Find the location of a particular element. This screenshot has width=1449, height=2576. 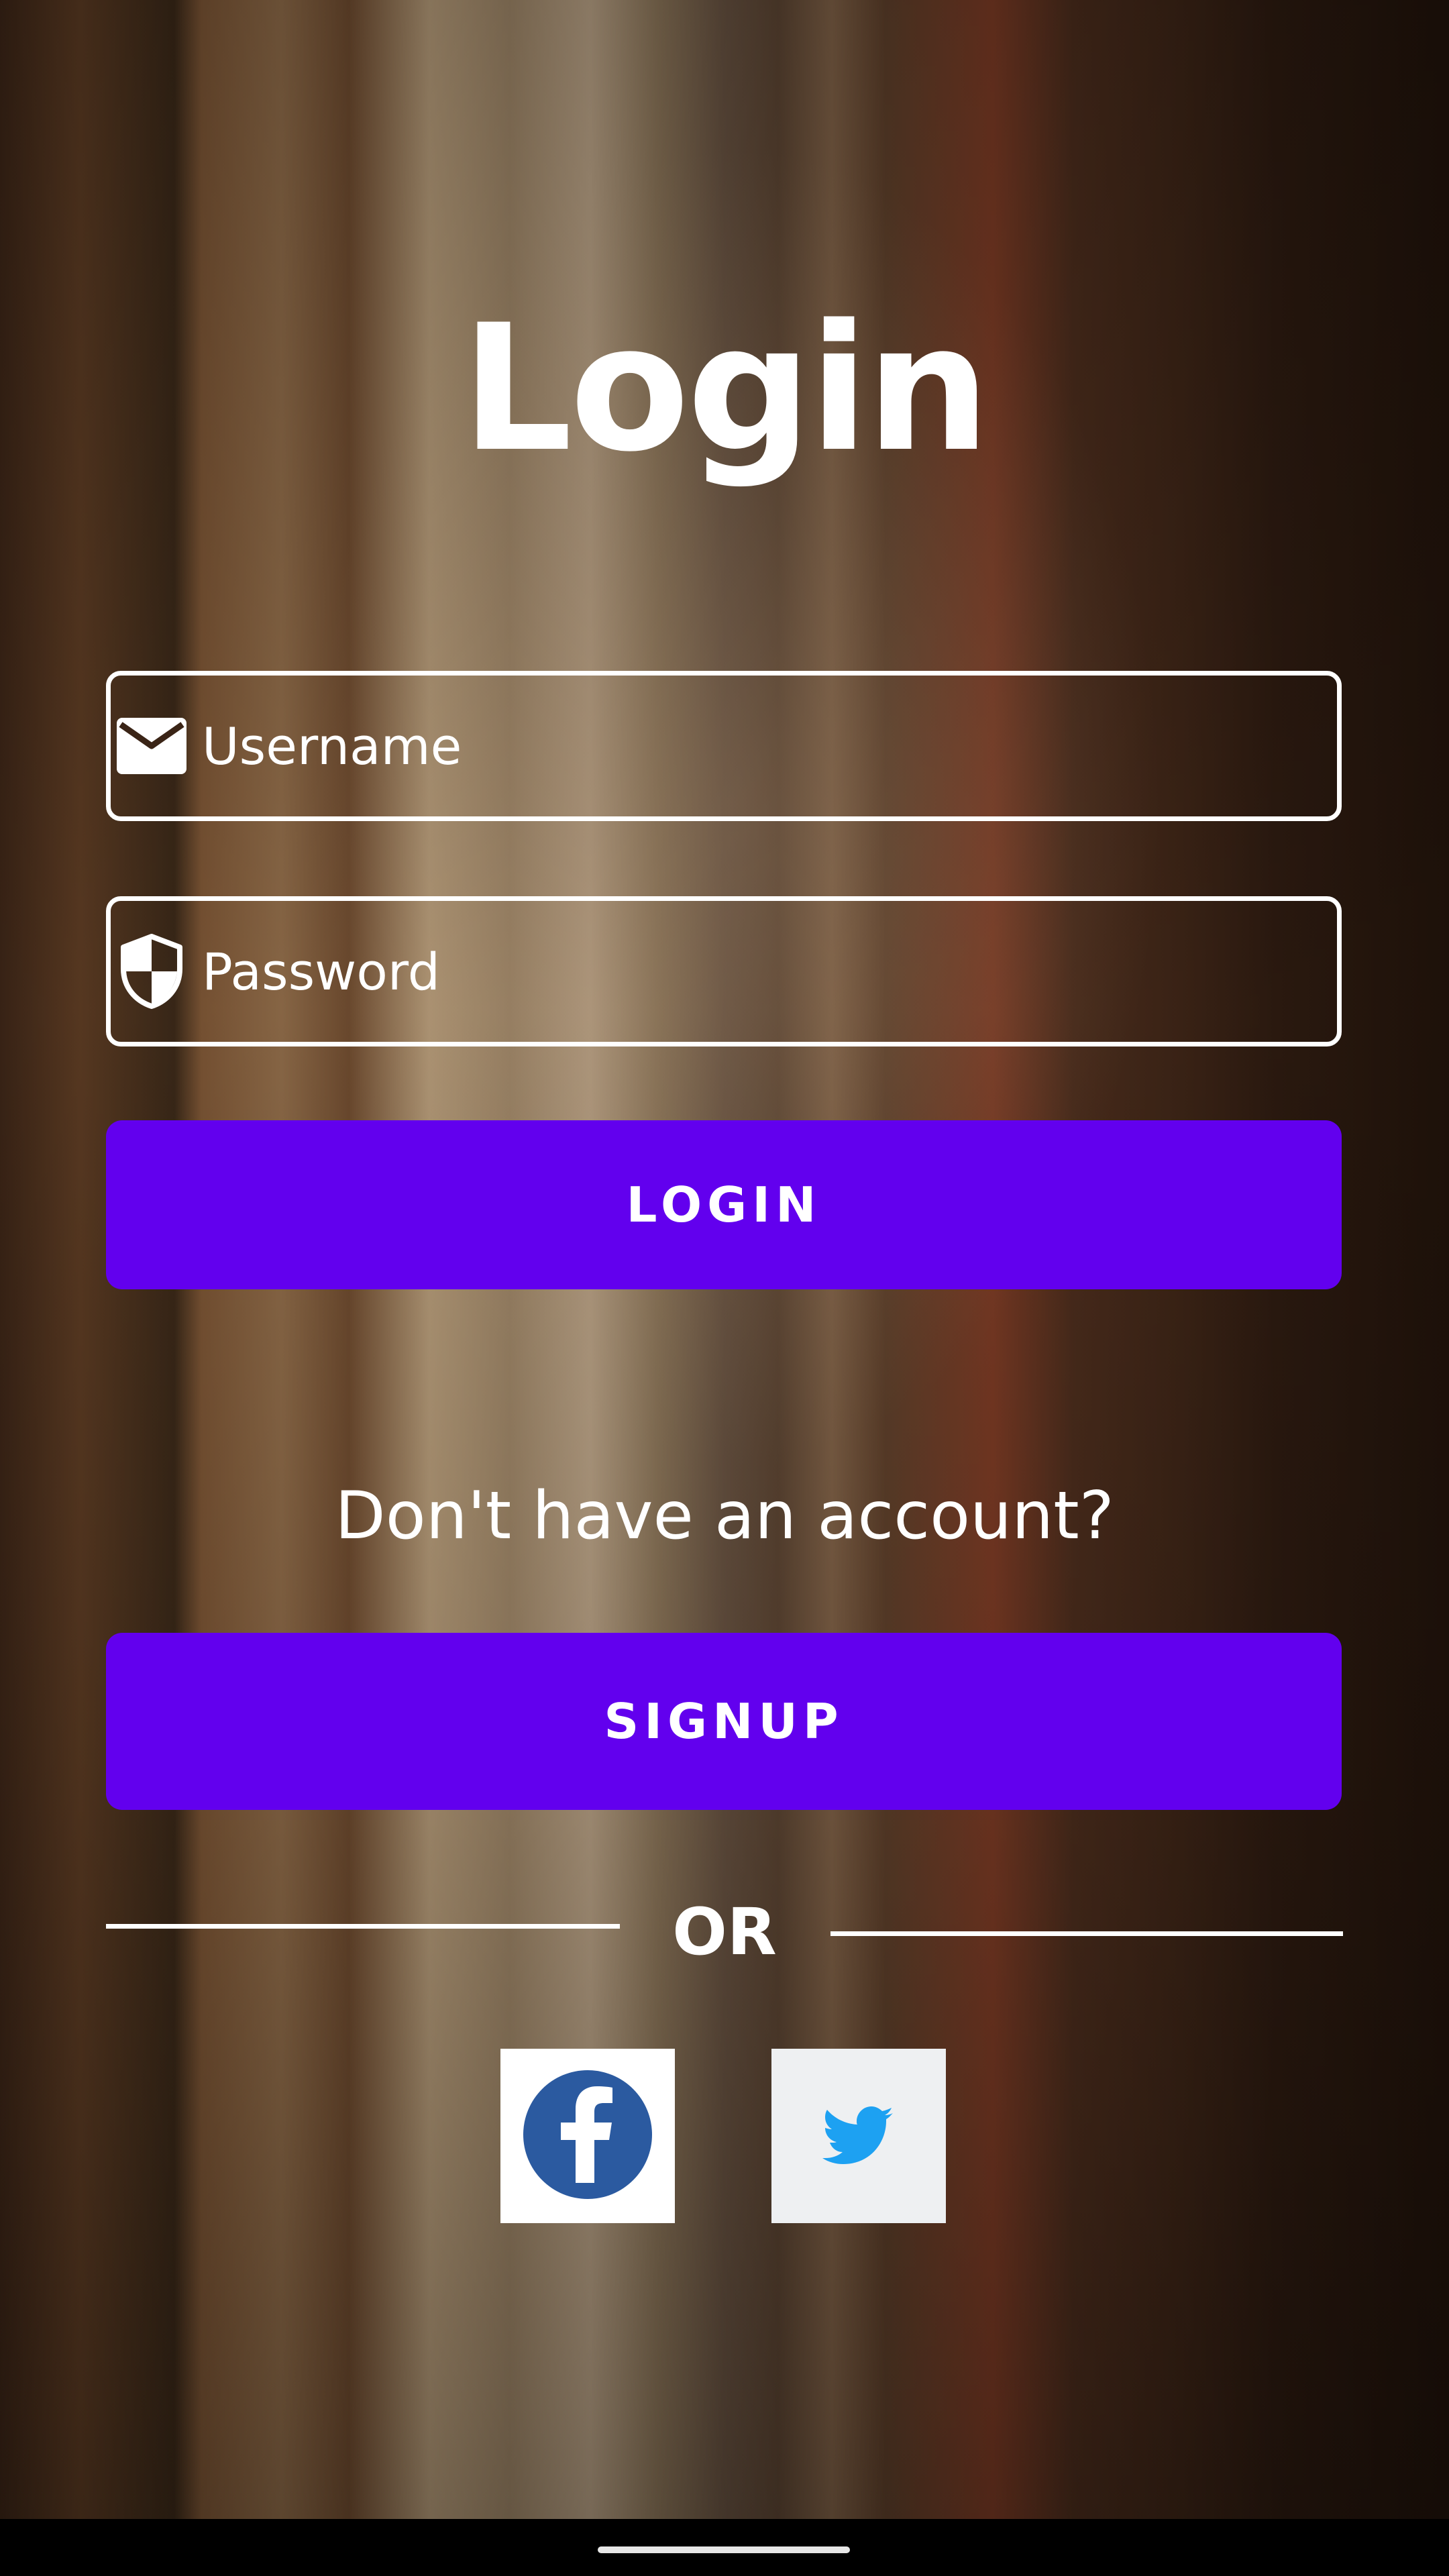

facebook-logo-icon is located at coordinates (587, 2136).